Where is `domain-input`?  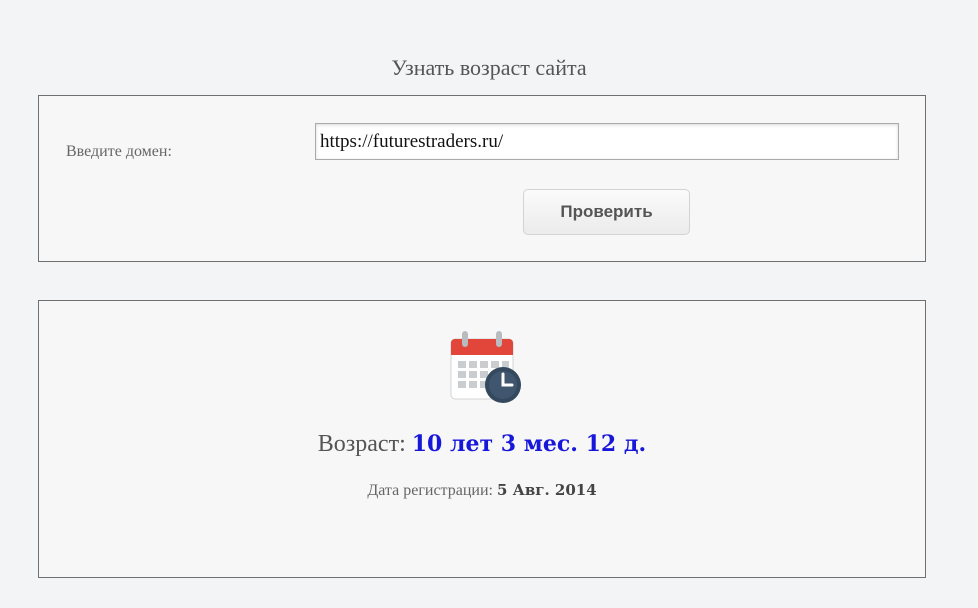
domain-input is located at coordinates (607, 141).